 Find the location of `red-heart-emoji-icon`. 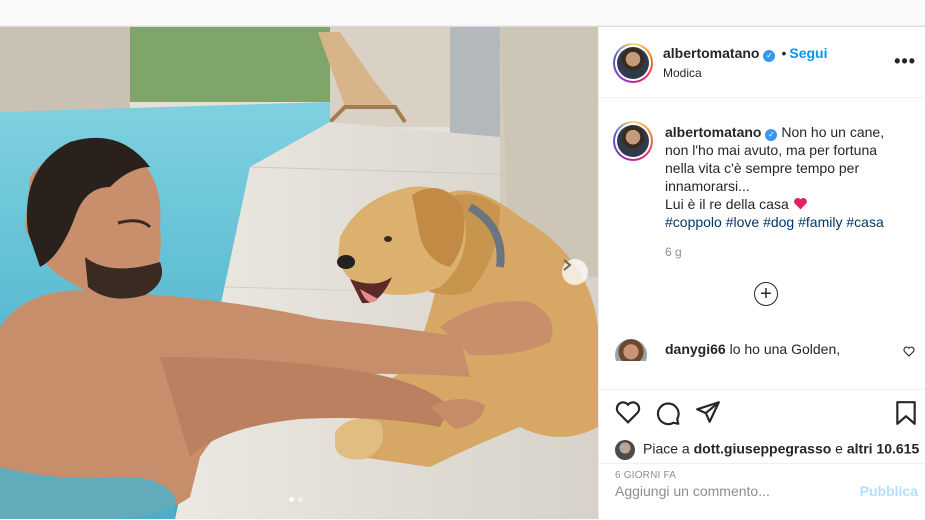

red-heart-emoji-icon is located at coordinates (800, 204).